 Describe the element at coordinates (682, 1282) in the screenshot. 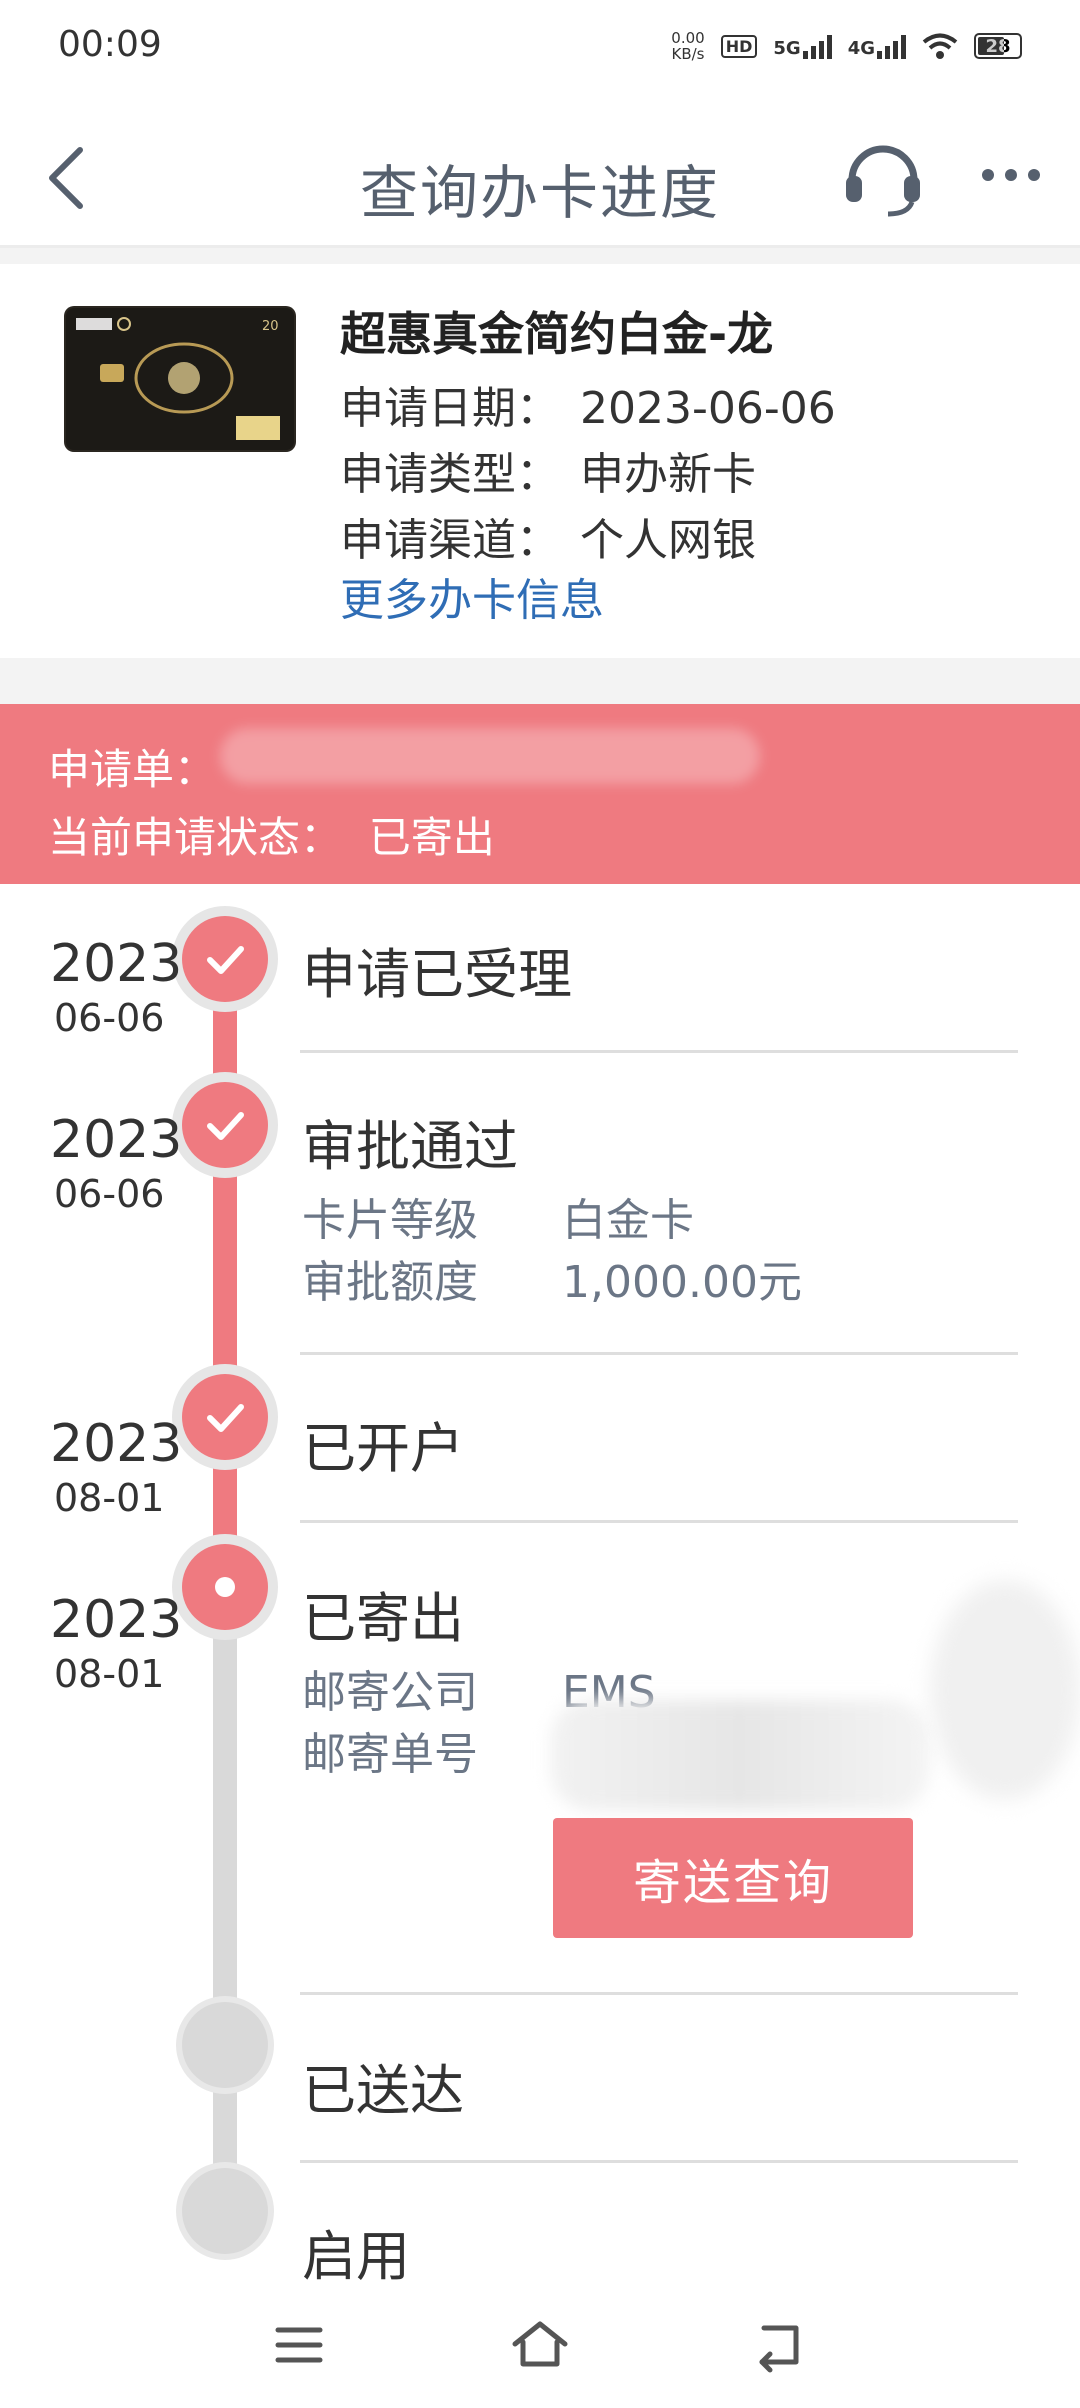

I see `credit-limit-value: 1,000.00元` at that location.